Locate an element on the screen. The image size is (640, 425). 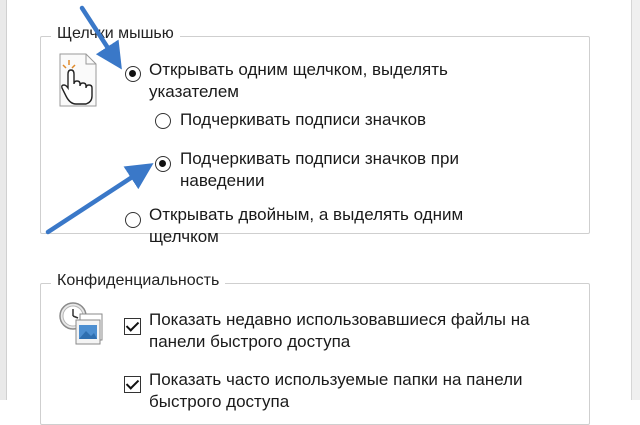
annotation-arrows is located at coordinates (99, 120).